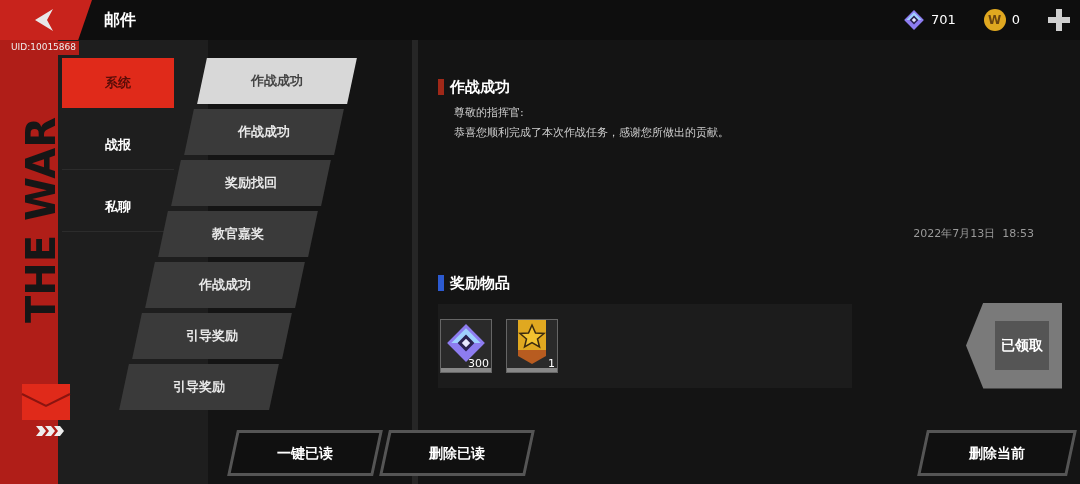 This screenshot has height=484, width=1080. What do you see at coordinates (457, 453) in the screenshot?
I see `delete-read-button: 删除已读` at bounding box center [457, 453].